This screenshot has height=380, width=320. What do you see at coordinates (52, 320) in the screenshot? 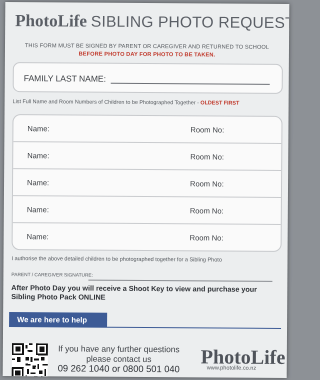
I see `help-banner-label: We are here to help` at bounding box center [52, 320].